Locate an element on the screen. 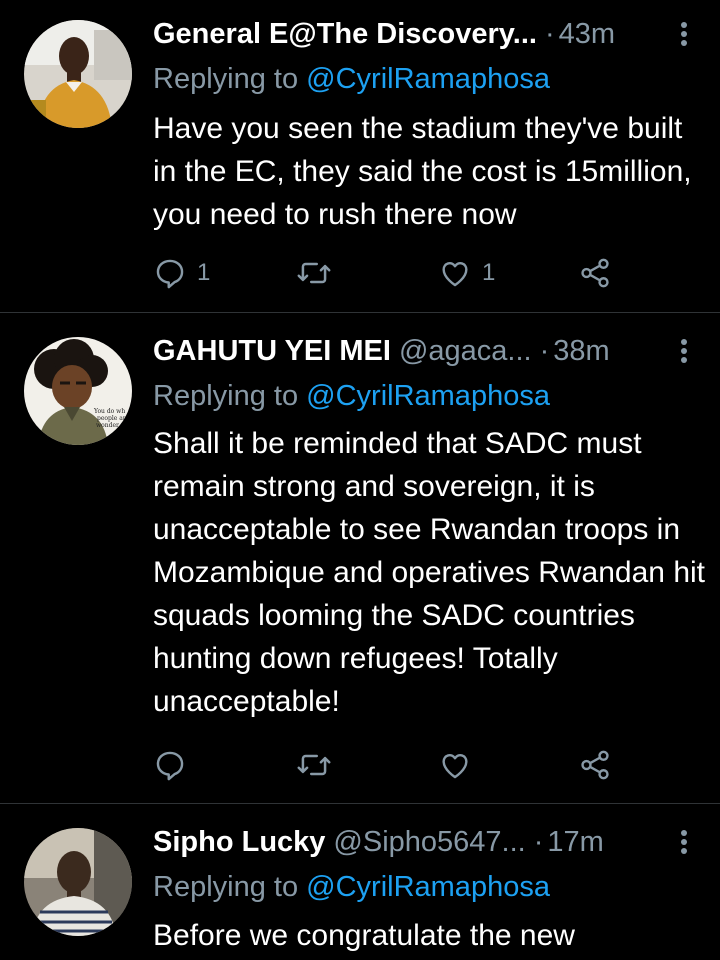 This screenshot has height=960, width=720. timestamp: 38m is located at coordinates (581, 351).